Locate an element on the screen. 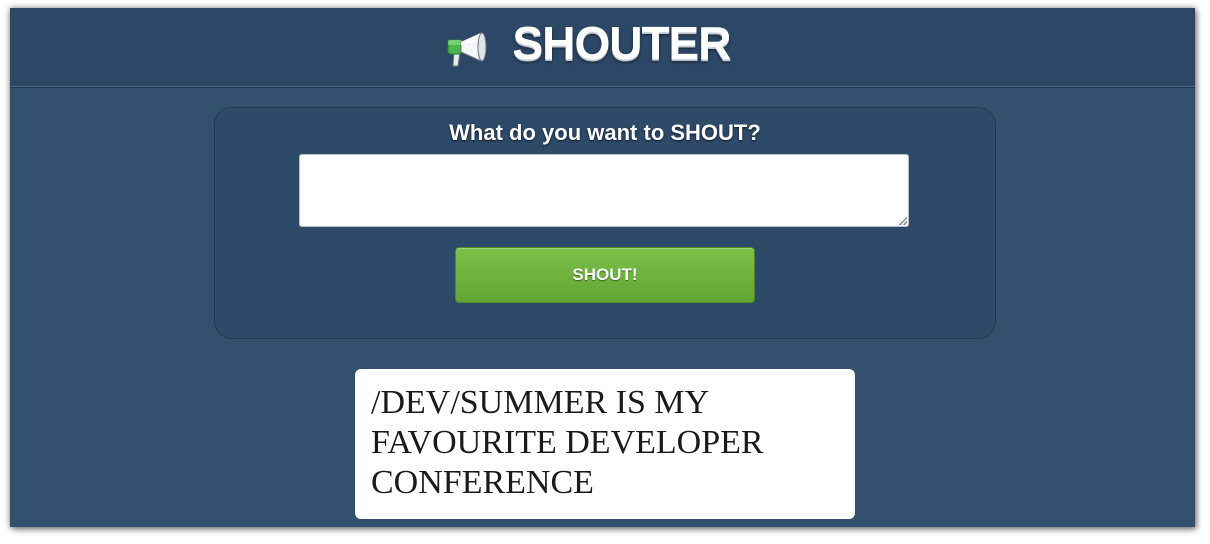 Image resolution: width=1210 pixels, height=544 pixels. shout-button: SHOUT! is located at coordinates (605, 275).